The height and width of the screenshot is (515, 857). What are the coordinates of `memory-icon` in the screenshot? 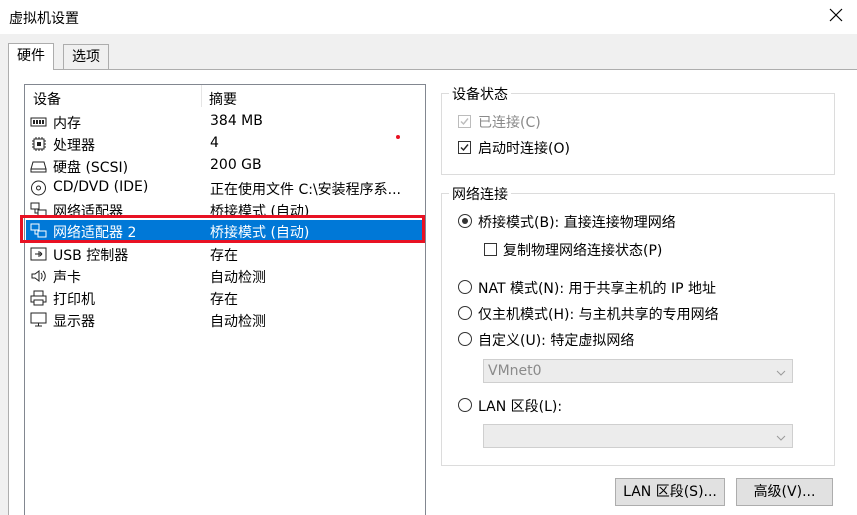 It's located at (38, 122).